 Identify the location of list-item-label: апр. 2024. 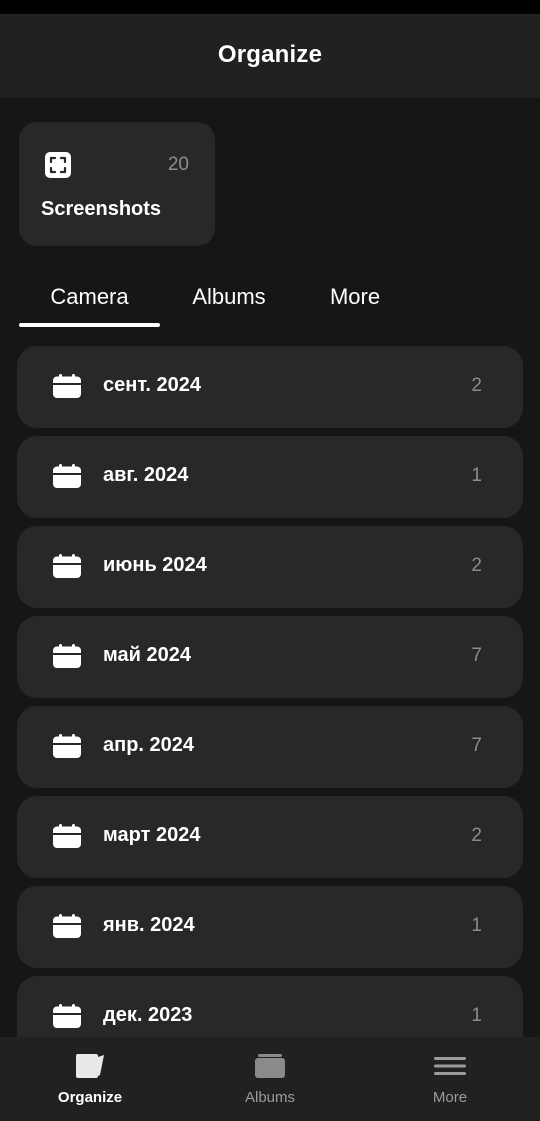
(149, 745).